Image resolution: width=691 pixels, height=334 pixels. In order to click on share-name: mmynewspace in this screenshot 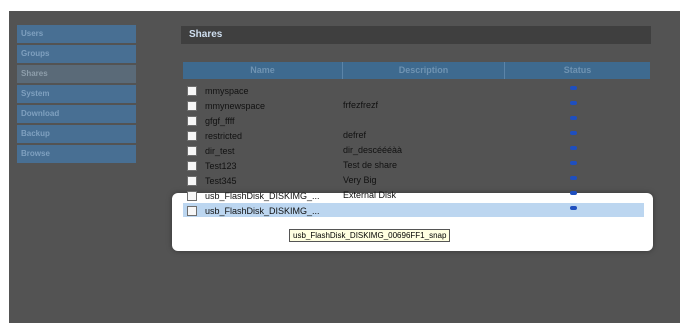, I will do `click(235, 106)`.